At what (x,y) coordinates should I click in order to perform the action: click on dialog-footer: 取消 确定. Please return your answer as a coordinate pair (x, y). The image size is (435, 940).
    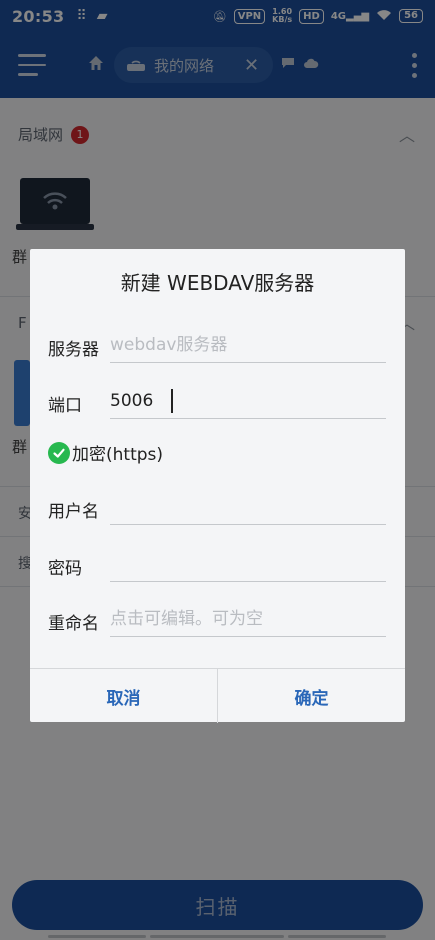
    Looking at the image, I should click on (217, 695).